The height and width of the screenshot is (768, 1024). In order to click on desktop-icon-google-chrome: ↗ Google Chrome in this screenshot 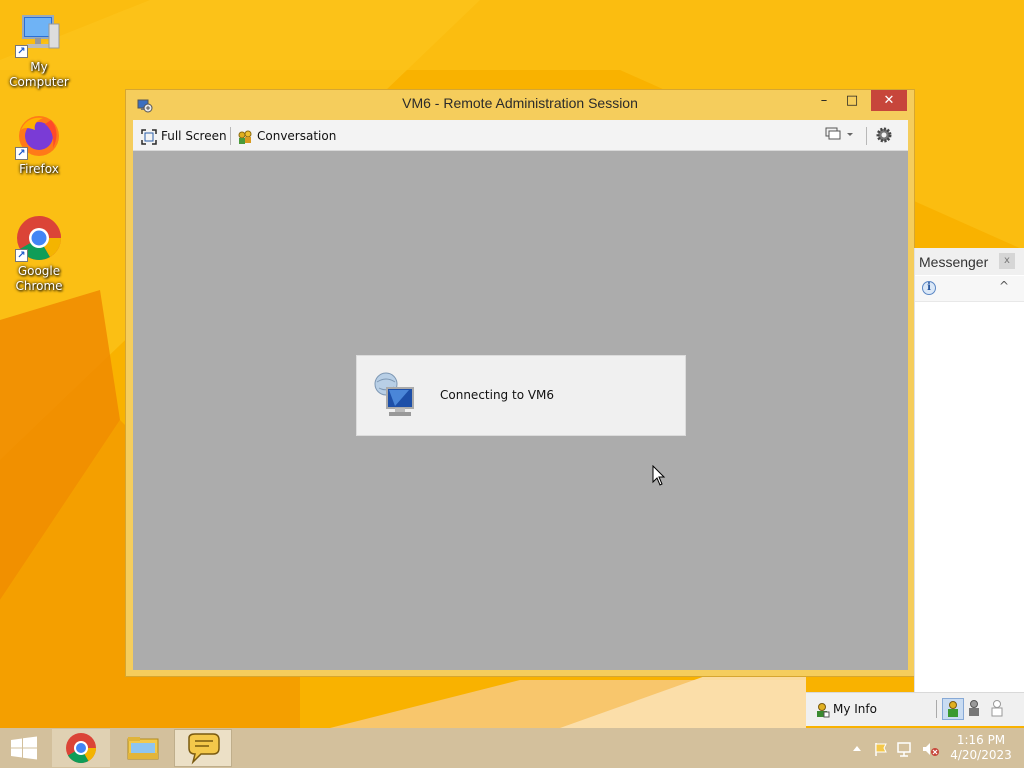, I will do `click(39, 254)`.